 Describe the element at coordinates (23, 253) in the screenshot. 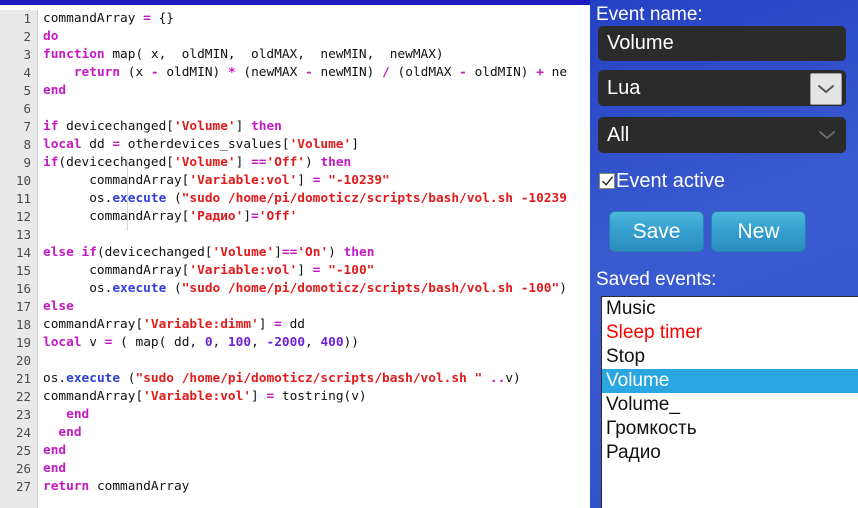

I see `line-number: 14▼` at that location.